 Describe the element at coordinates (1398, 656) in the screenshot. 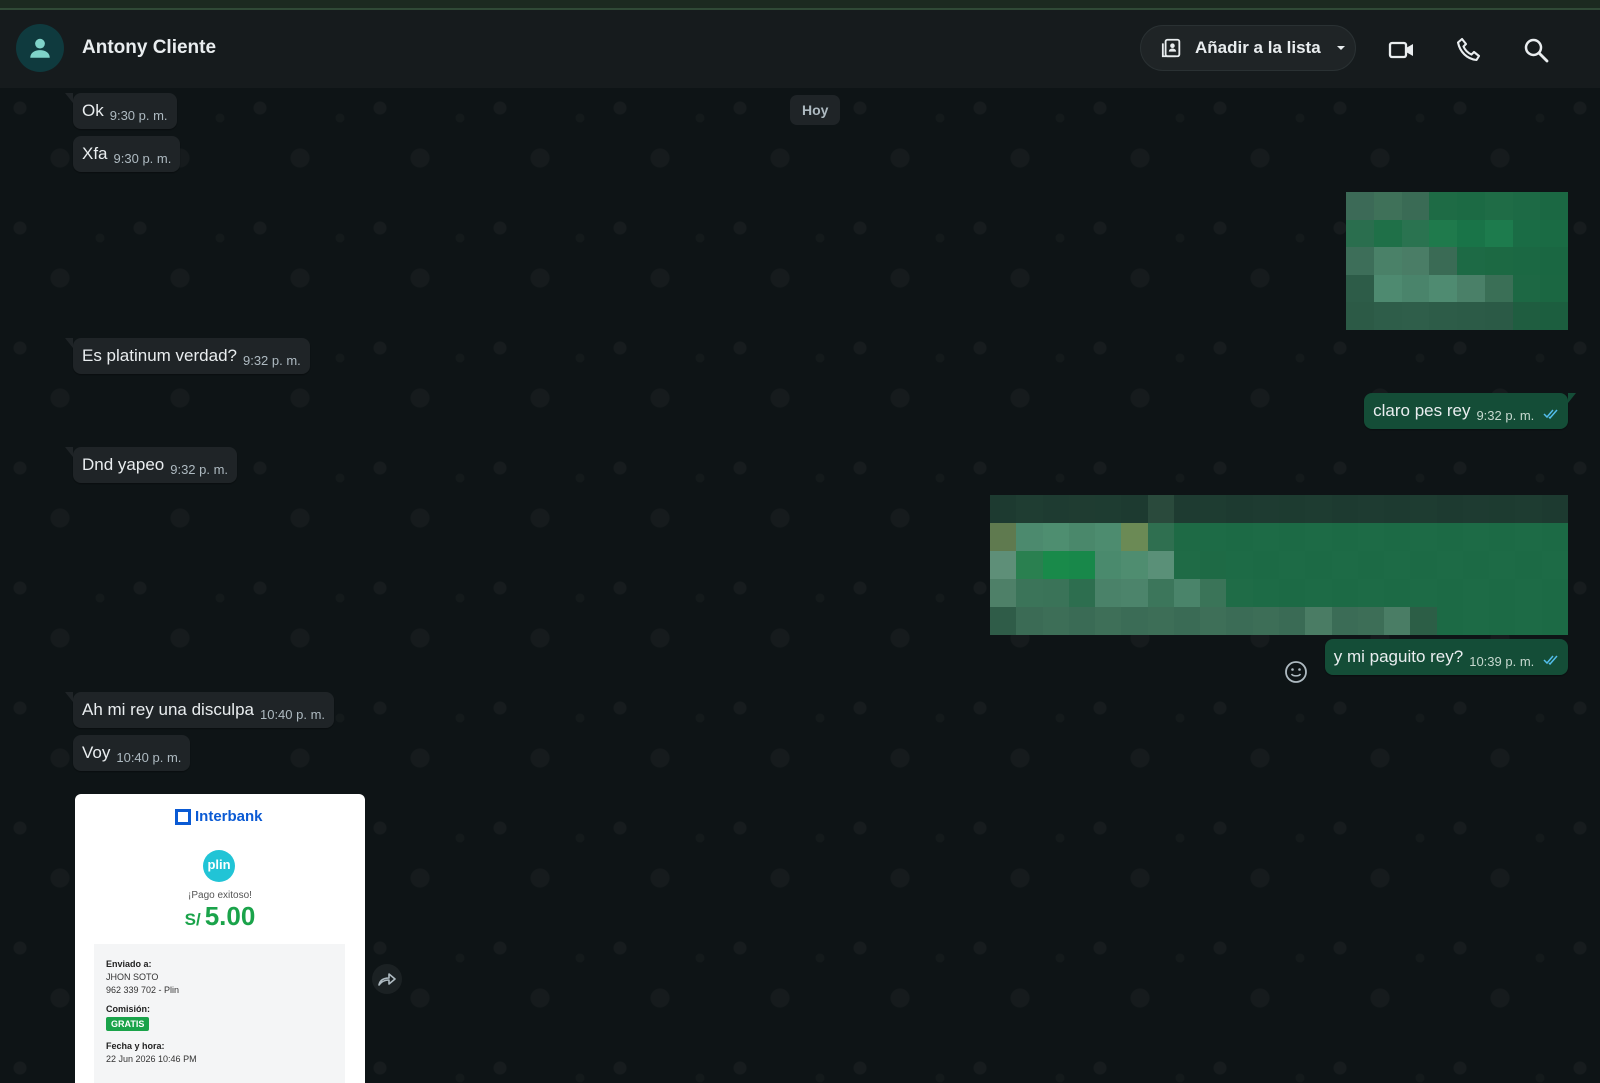

I see `message-text: y mi paguito rey?` at that location.